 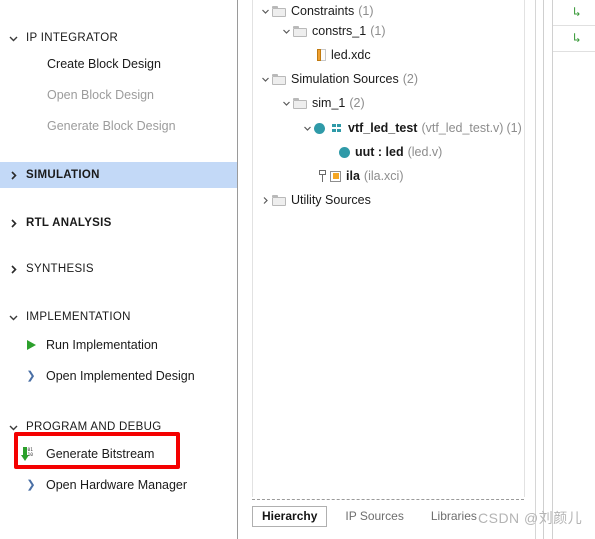 I want to click on tree-item-filename: (vtf_led_test.v), so click(x=462, y=128).